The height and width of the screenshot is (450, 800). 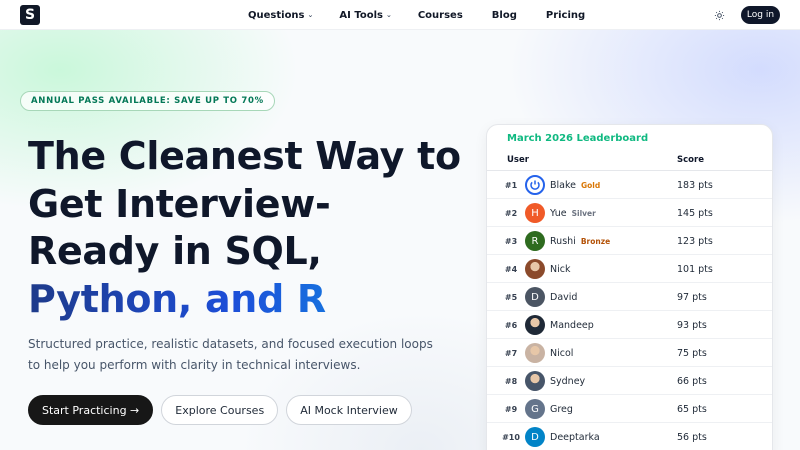 What do you see at coordinates (695, 185) in the screenshot?
I see `score-value: 183 pts` at bounding box center [695, 185].